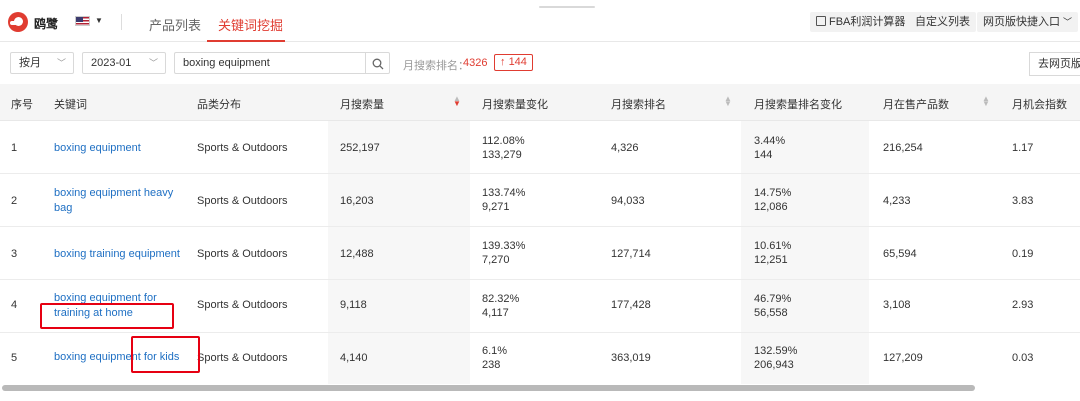  Describe the element at coordinates (763, 155) in the screenshot. I see `rank-change-abs: 144` at that location.